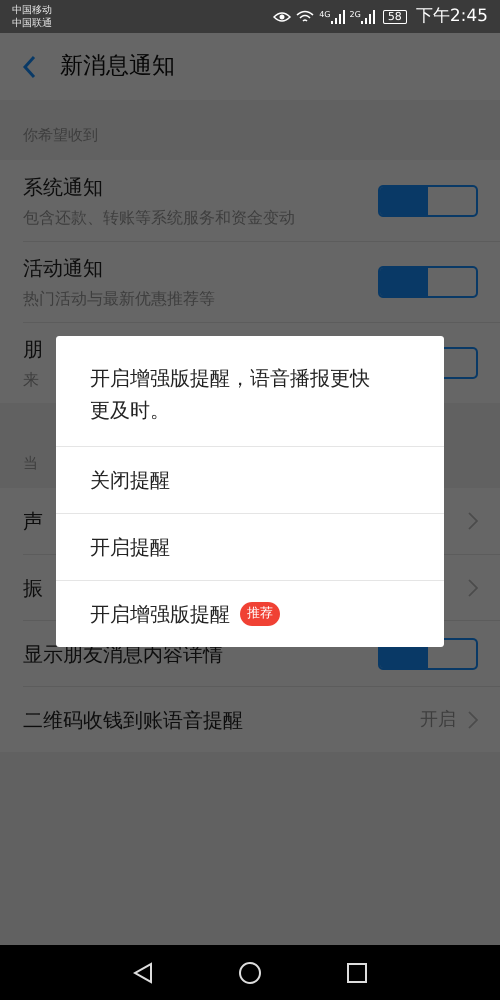 Image resolution: width=500 pixels, height=1000 pixels. What do you see at coordinates (117, 67) in the screenshot?
I see `page-title: 新消息通知` at bounding box center [117, 67].